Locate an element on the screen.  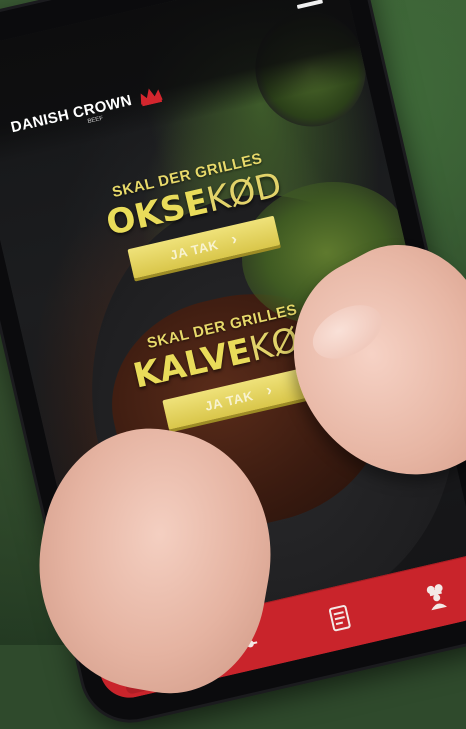
chef-icon is located at coordinates (436, 597).